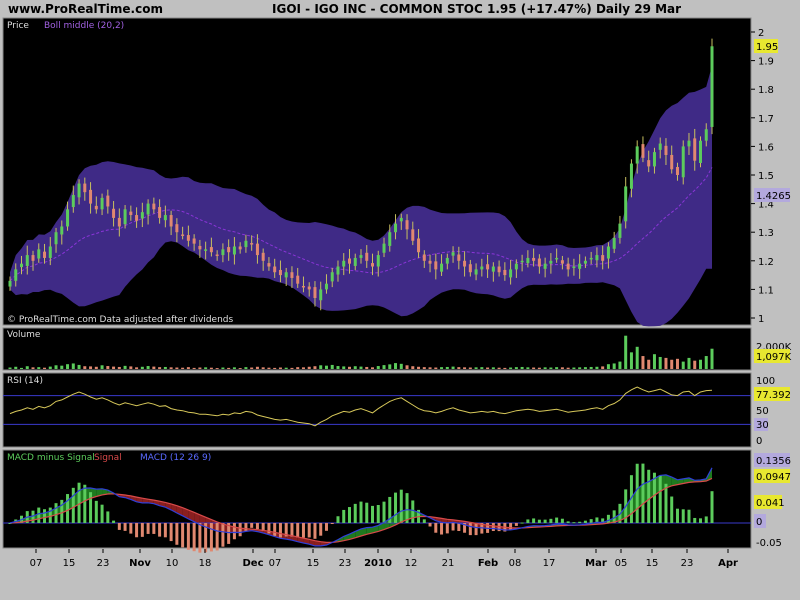  What do you see at coordinates (766, 119) in the screenshot?
I see `price-tick-label: 1.7` at bounding box center [766, 119].